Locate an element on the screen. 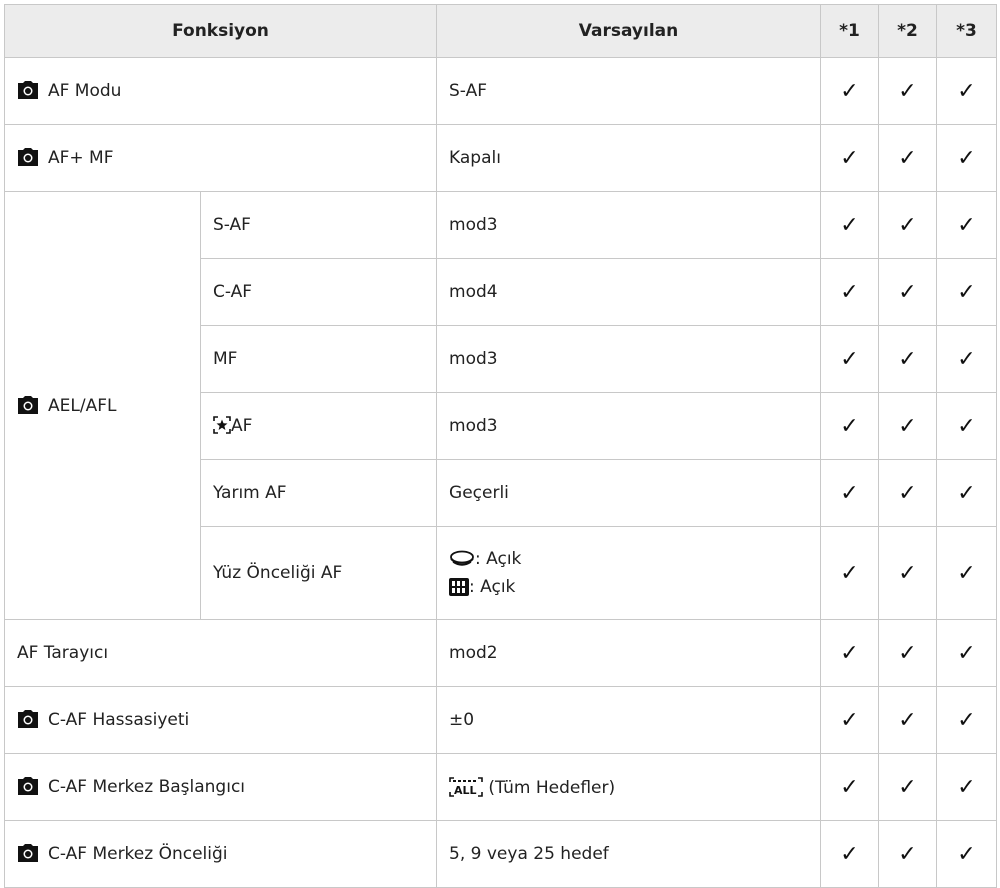 This screenshot has width=1000, height=888. function-cell: AEL/AFL is located at coordinates (102, 405).